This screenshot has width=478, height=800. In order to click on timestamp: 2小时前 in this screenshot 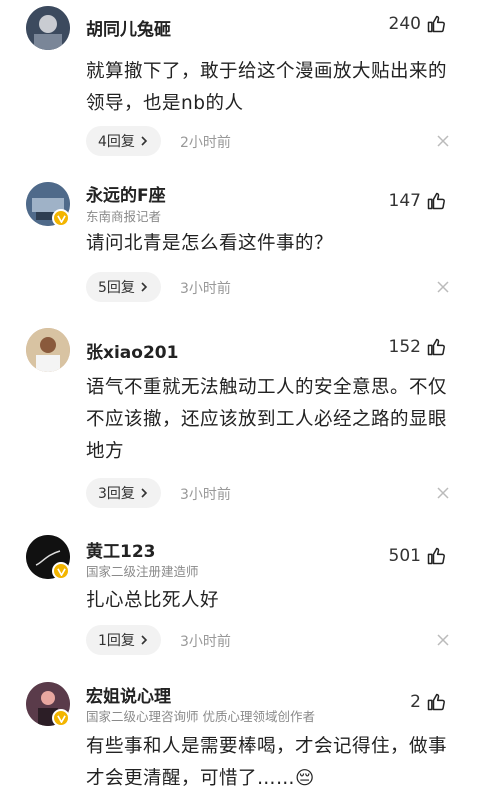, I will do `click(205, 143)`.